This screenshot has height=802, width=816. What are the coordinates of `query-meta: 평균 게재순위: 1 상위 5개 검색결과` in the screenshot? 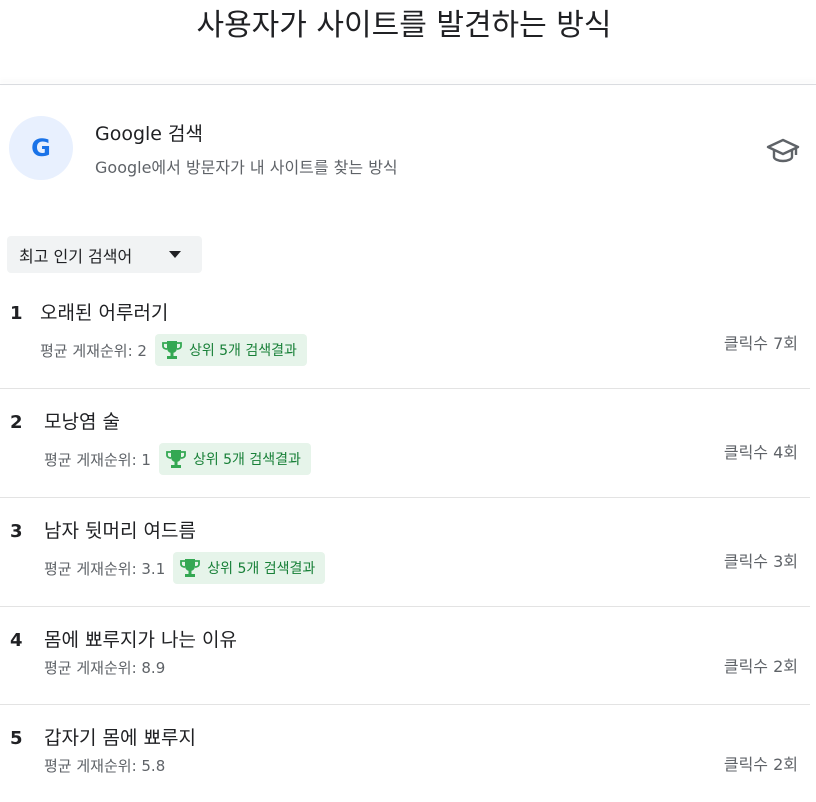 It's located at (177, 459).